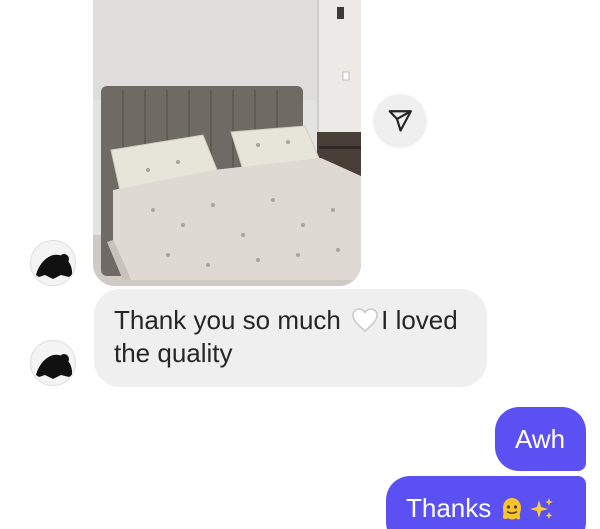 This screenshot has height=529, width=600. What do you see at coordinates (511, 509) in the screenshot?
I see `melting-face-icon` at bounding box center [511, 509].